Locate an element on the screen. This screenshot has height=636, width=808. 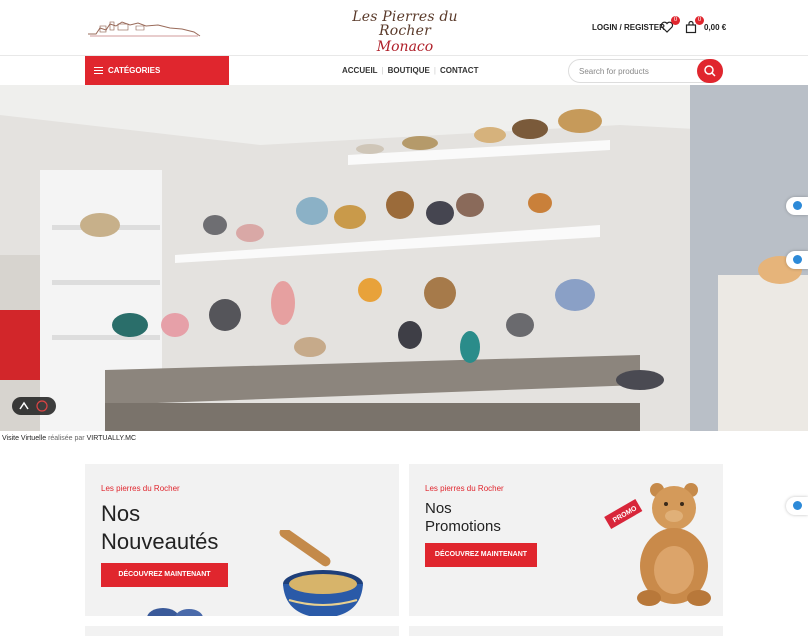
search-icon is located at coordinates (710, 71).